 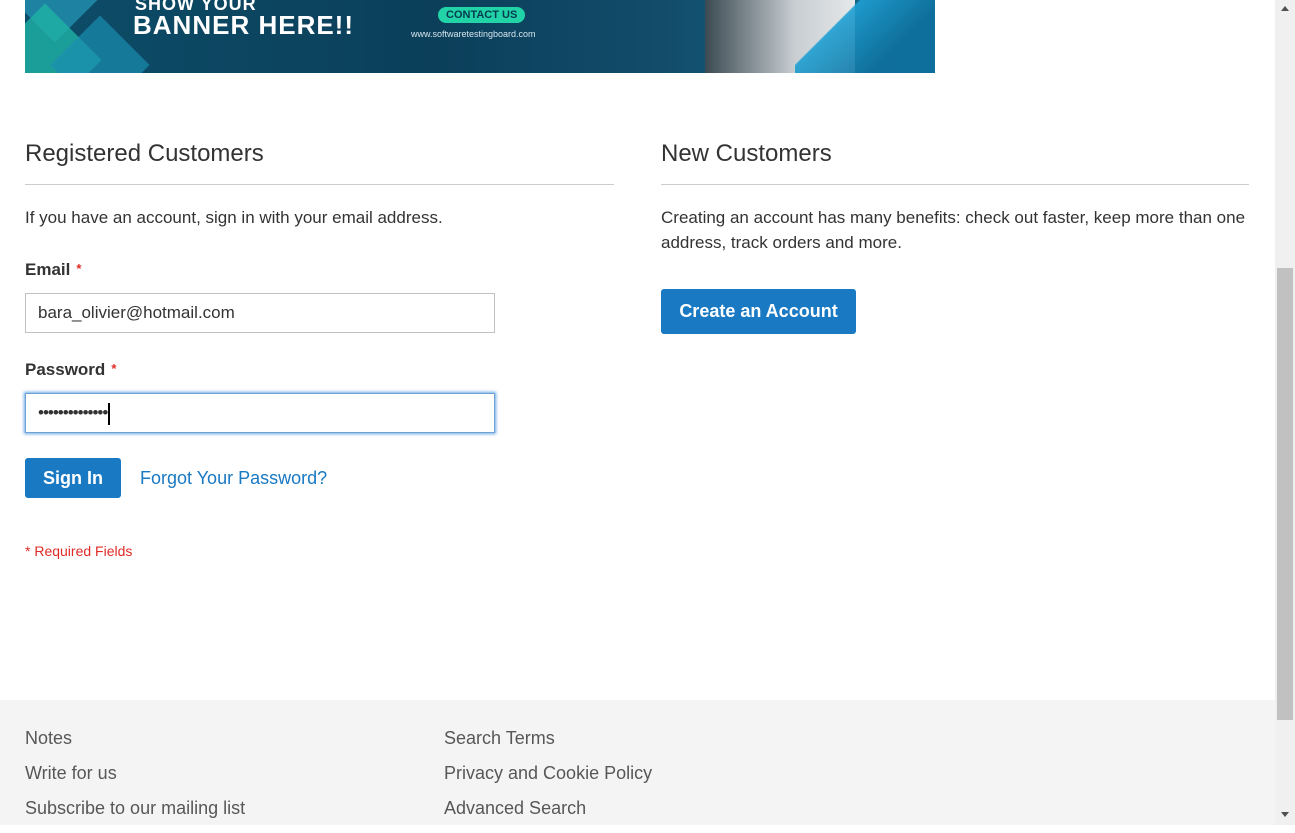 What do you see at coordinates (548, 815) in the screenshot?
I see `footer-link-advanced-search: Advanced Search` at bounding box center [548, 815].